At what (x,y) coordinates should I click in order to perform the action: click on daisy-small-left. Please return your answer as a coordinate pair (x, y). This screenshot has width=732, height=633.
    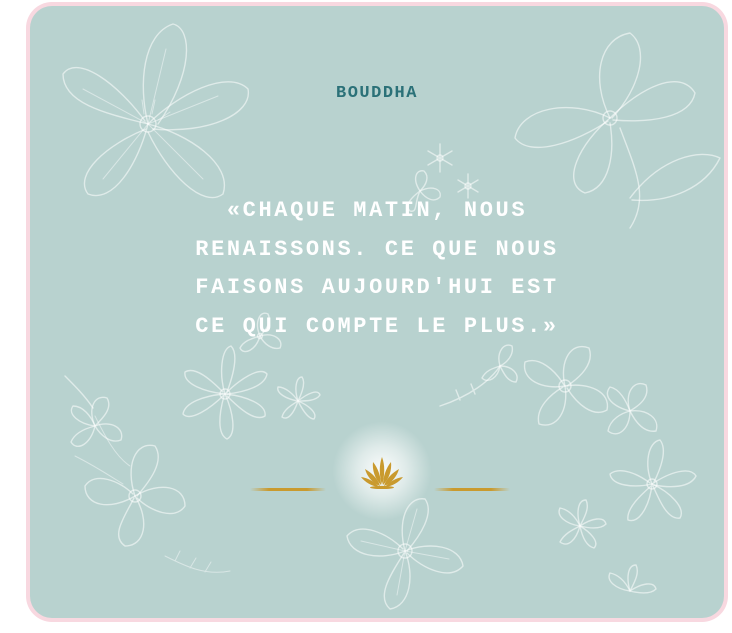
    Looking at the image, I should click on (299, 398).